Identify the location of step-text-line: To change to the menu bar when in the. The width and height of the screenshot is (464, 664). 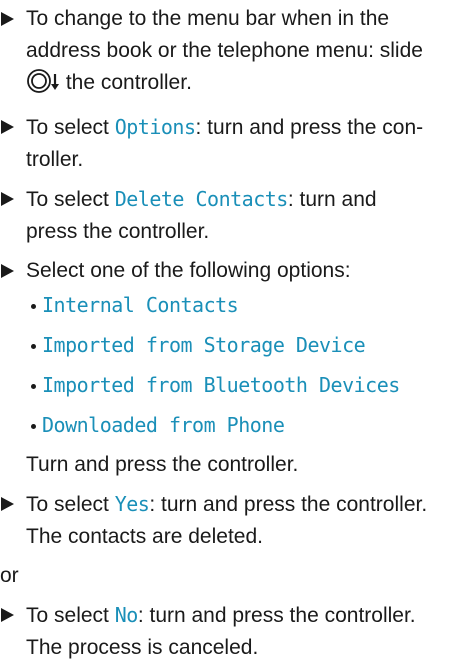
(208, 18).